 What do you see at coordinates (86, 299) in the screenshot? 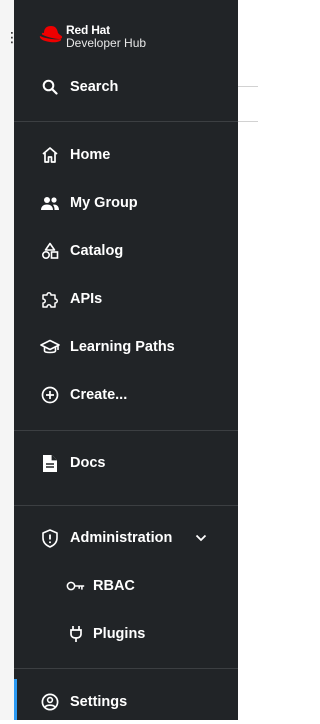
I see `sidebar-item-label: APIs` at bounding box center [86, 299].